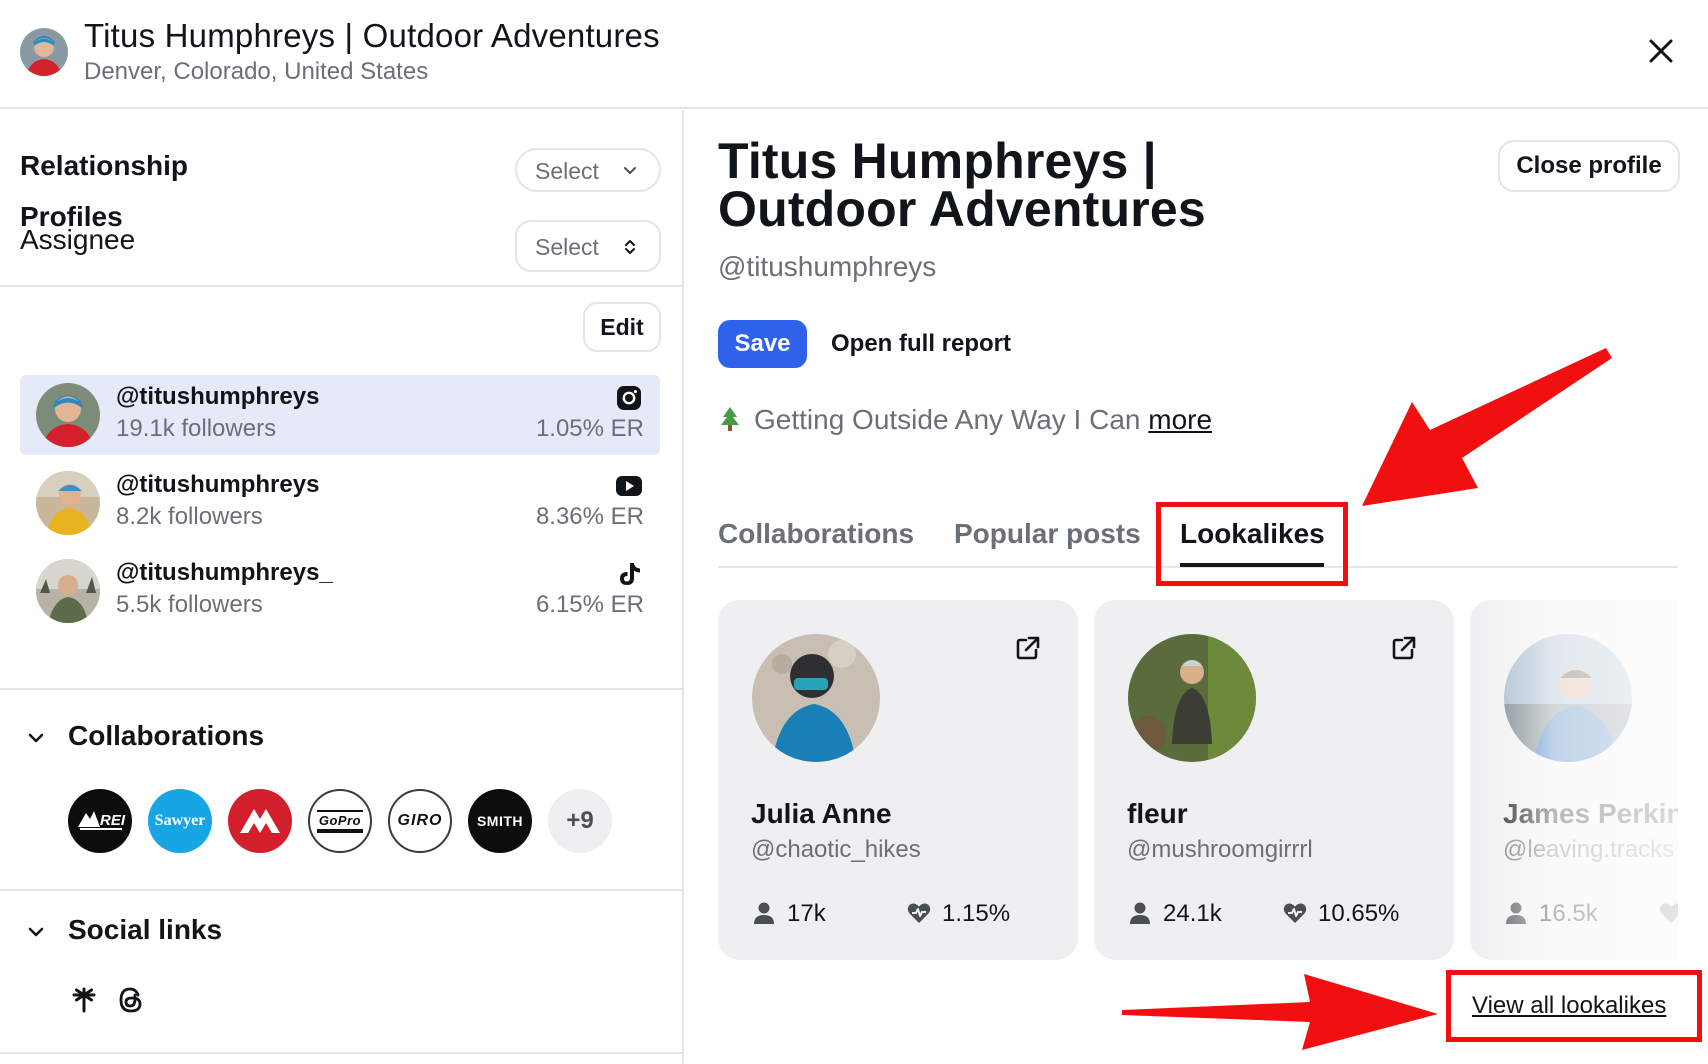  I want to click on assignee-select-value: Select, so click(567, 247).